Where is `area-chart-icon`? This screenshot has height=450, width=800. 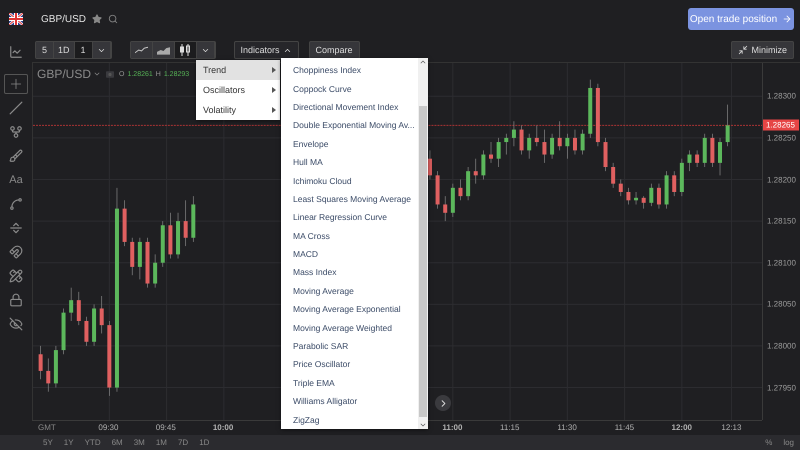 area-chart-icon is located at coordinates (163, 50).